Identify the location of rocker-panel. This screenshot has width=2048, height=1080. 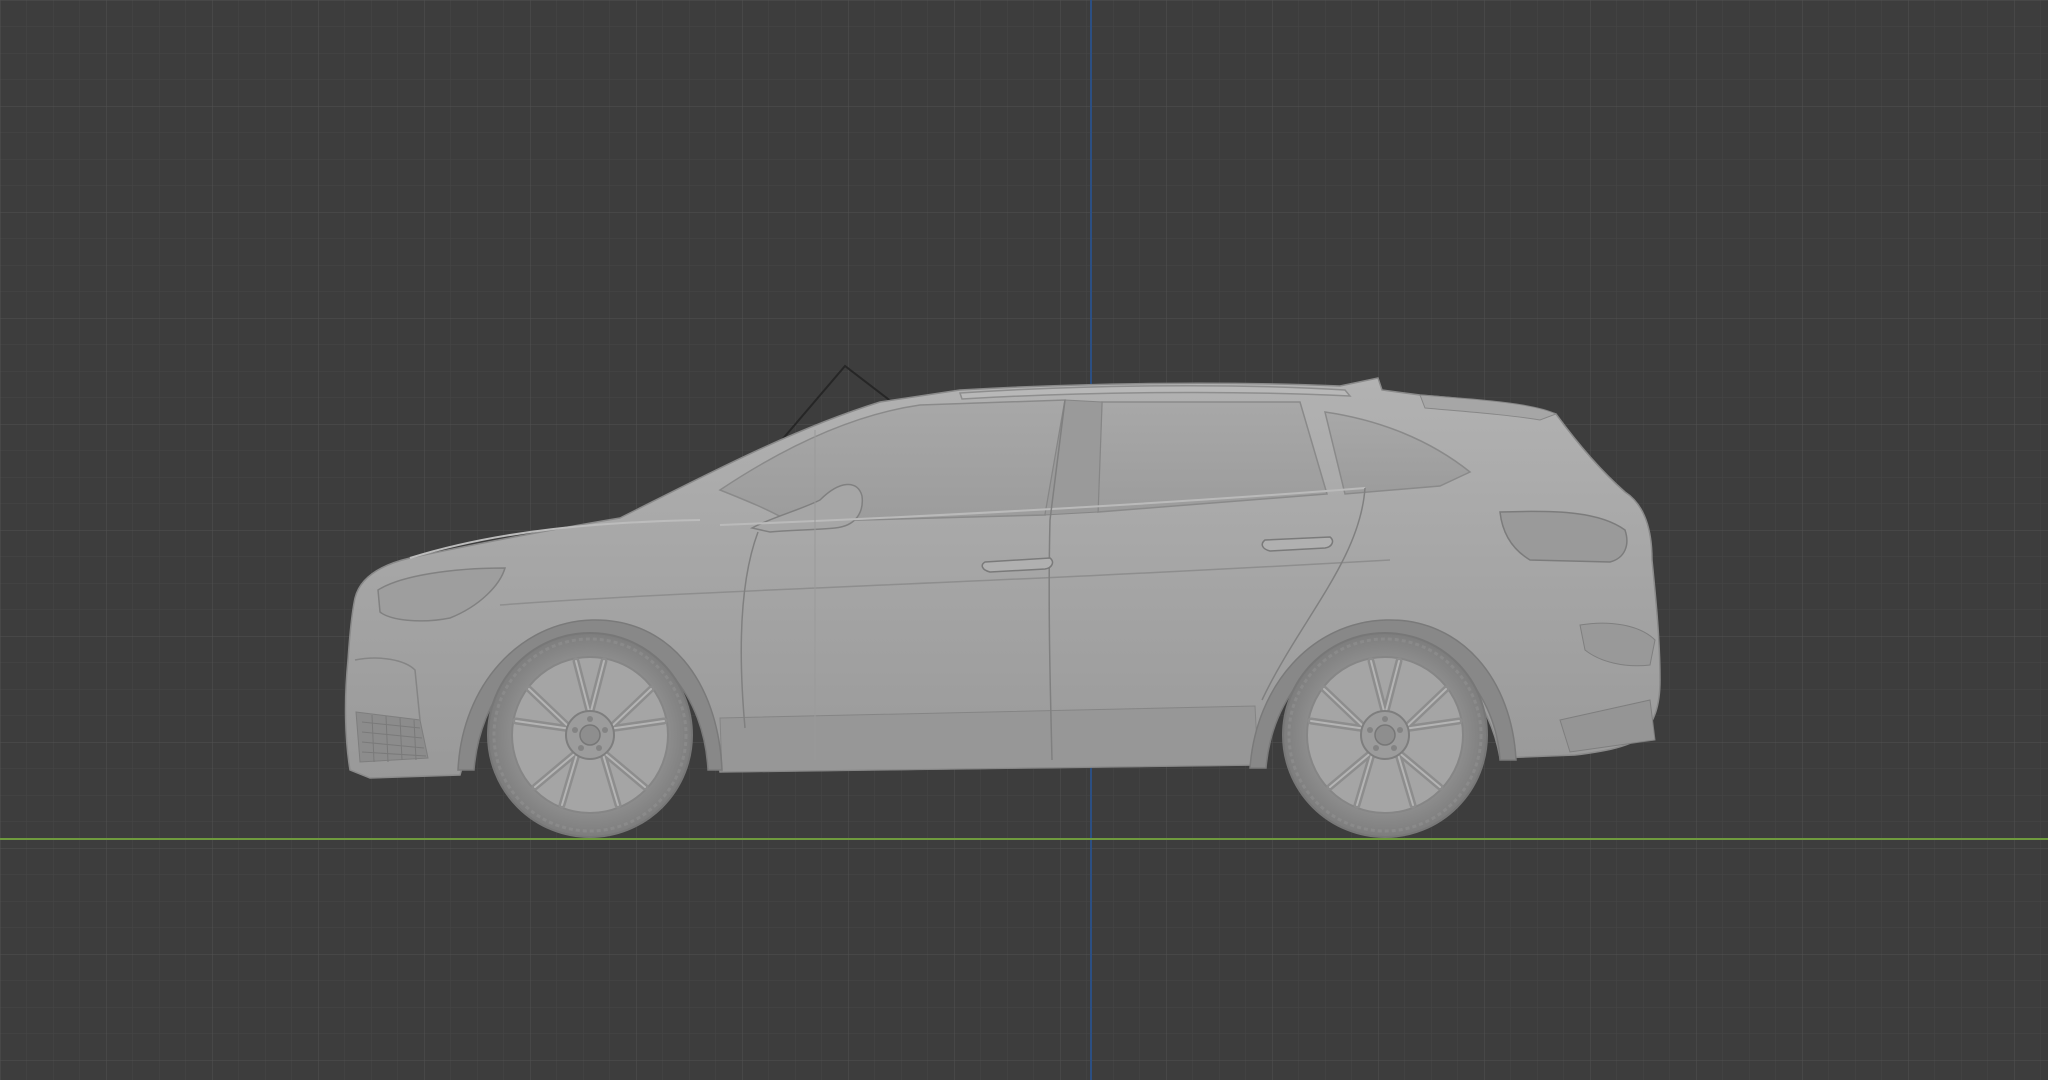
(989, 739).